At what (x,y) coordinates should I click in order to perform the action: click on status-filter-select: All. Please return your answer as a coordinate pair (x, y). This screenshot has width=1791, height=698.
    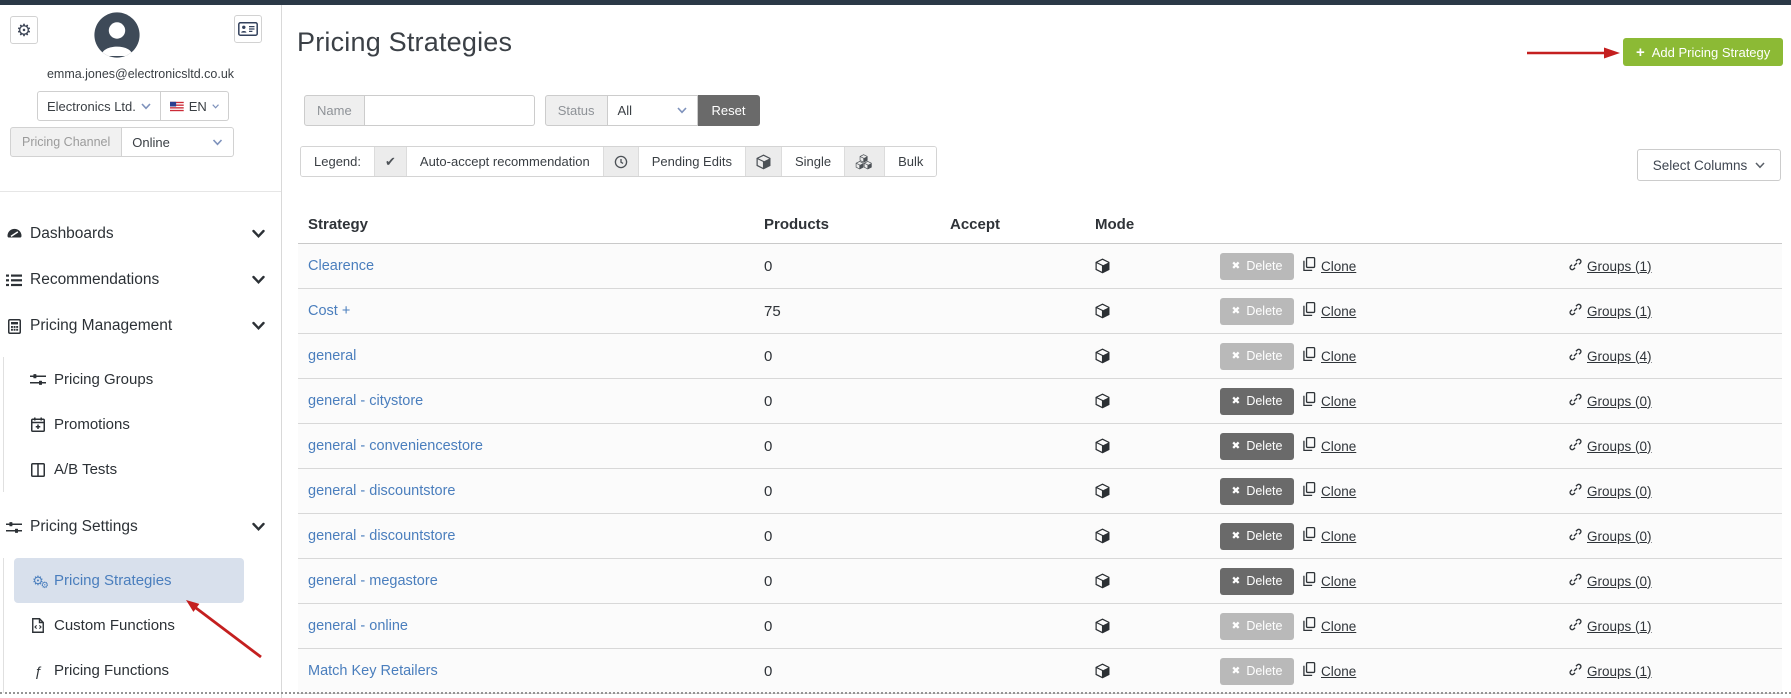
    Looking at the image, I should click on (652, 110).